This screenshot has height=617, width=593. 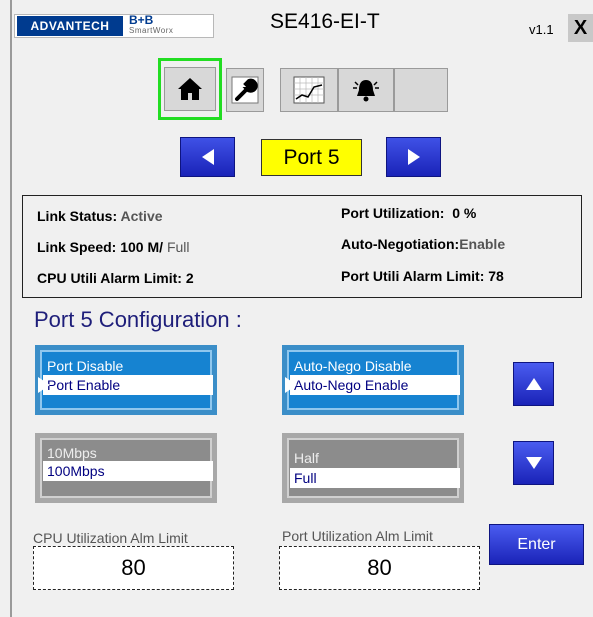 What do you see at coordinates (141, 20) in the screenshot?
I see `brand-secondary: B+B` at bounding box center [141, 20].